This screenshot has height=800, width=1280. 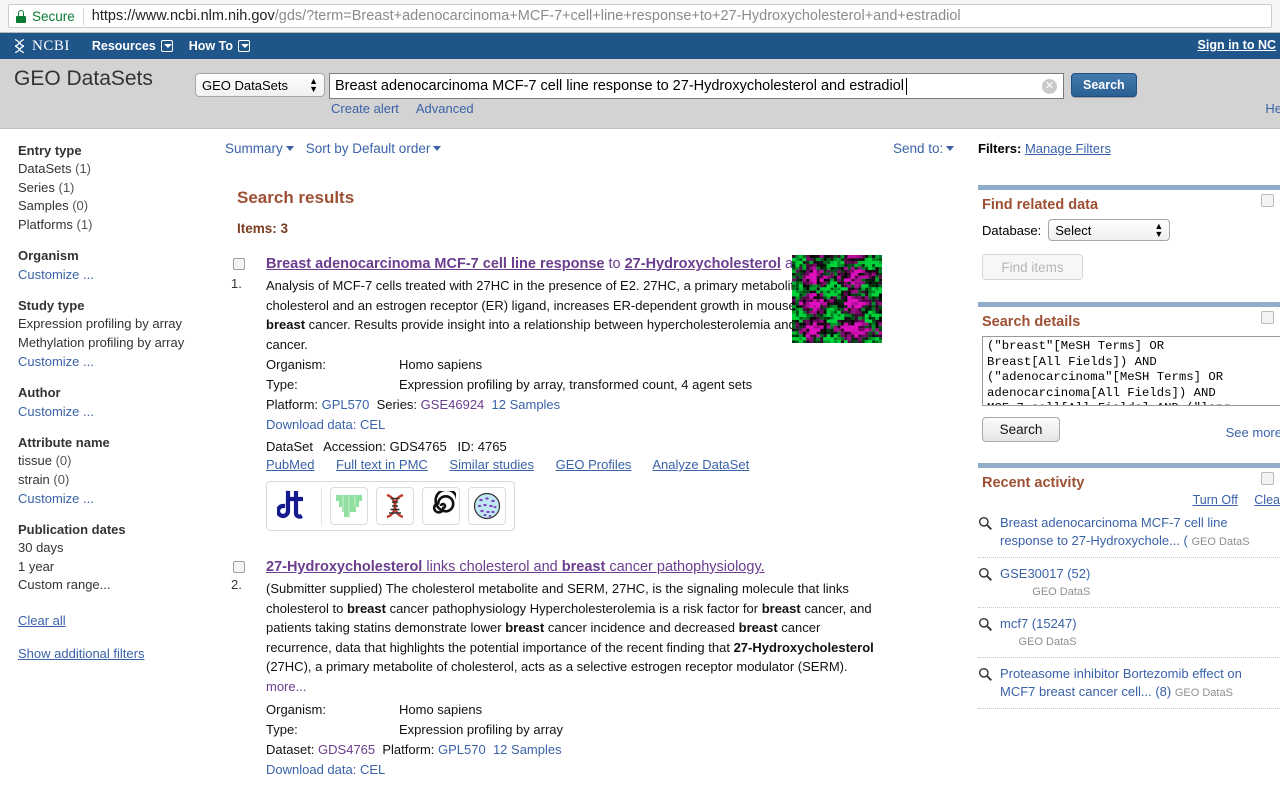 What do you see at coordinates (132, 46) in the screenshot?
I see `resources-menu: Resources` at bounding box center [132, 46].